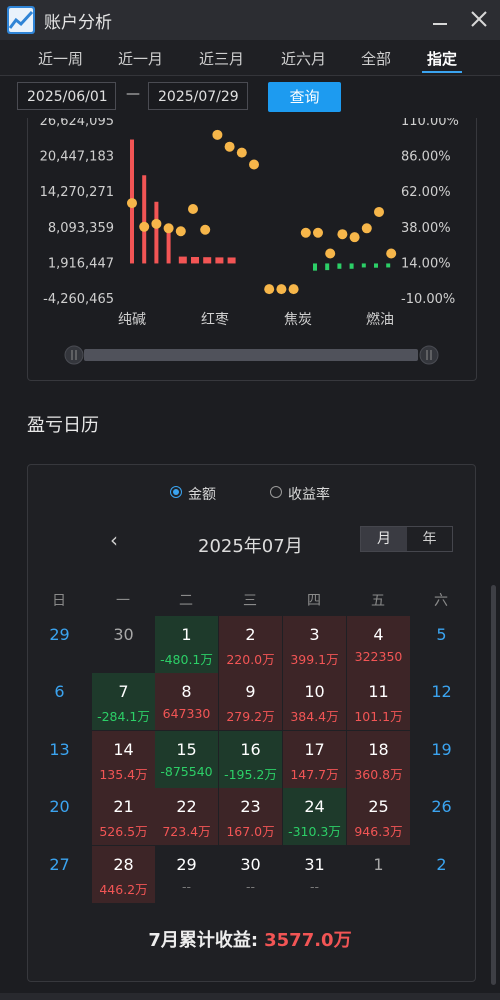  What do you see at coordinates (441, 644) in the screenshot?
I see `calendar-day-cell: 5` at bounding box center [441, 644].